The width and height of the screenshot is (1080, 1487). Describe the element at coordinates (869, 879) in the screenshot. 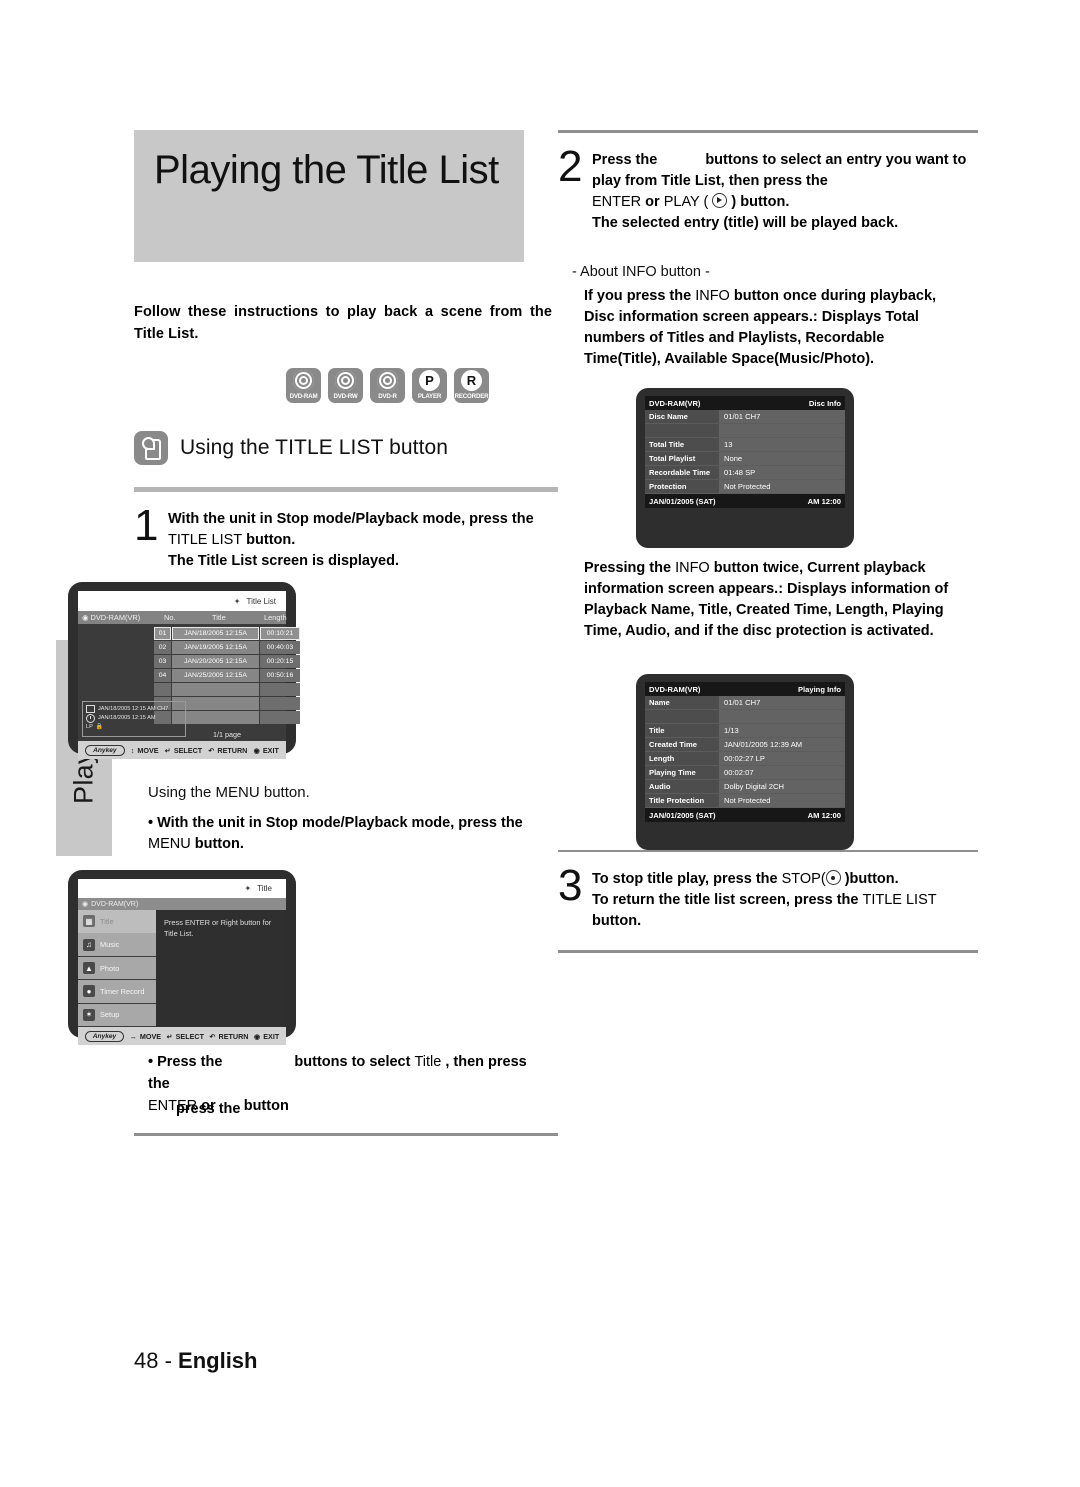

I see `step-3-line1b: )button.` at that location.